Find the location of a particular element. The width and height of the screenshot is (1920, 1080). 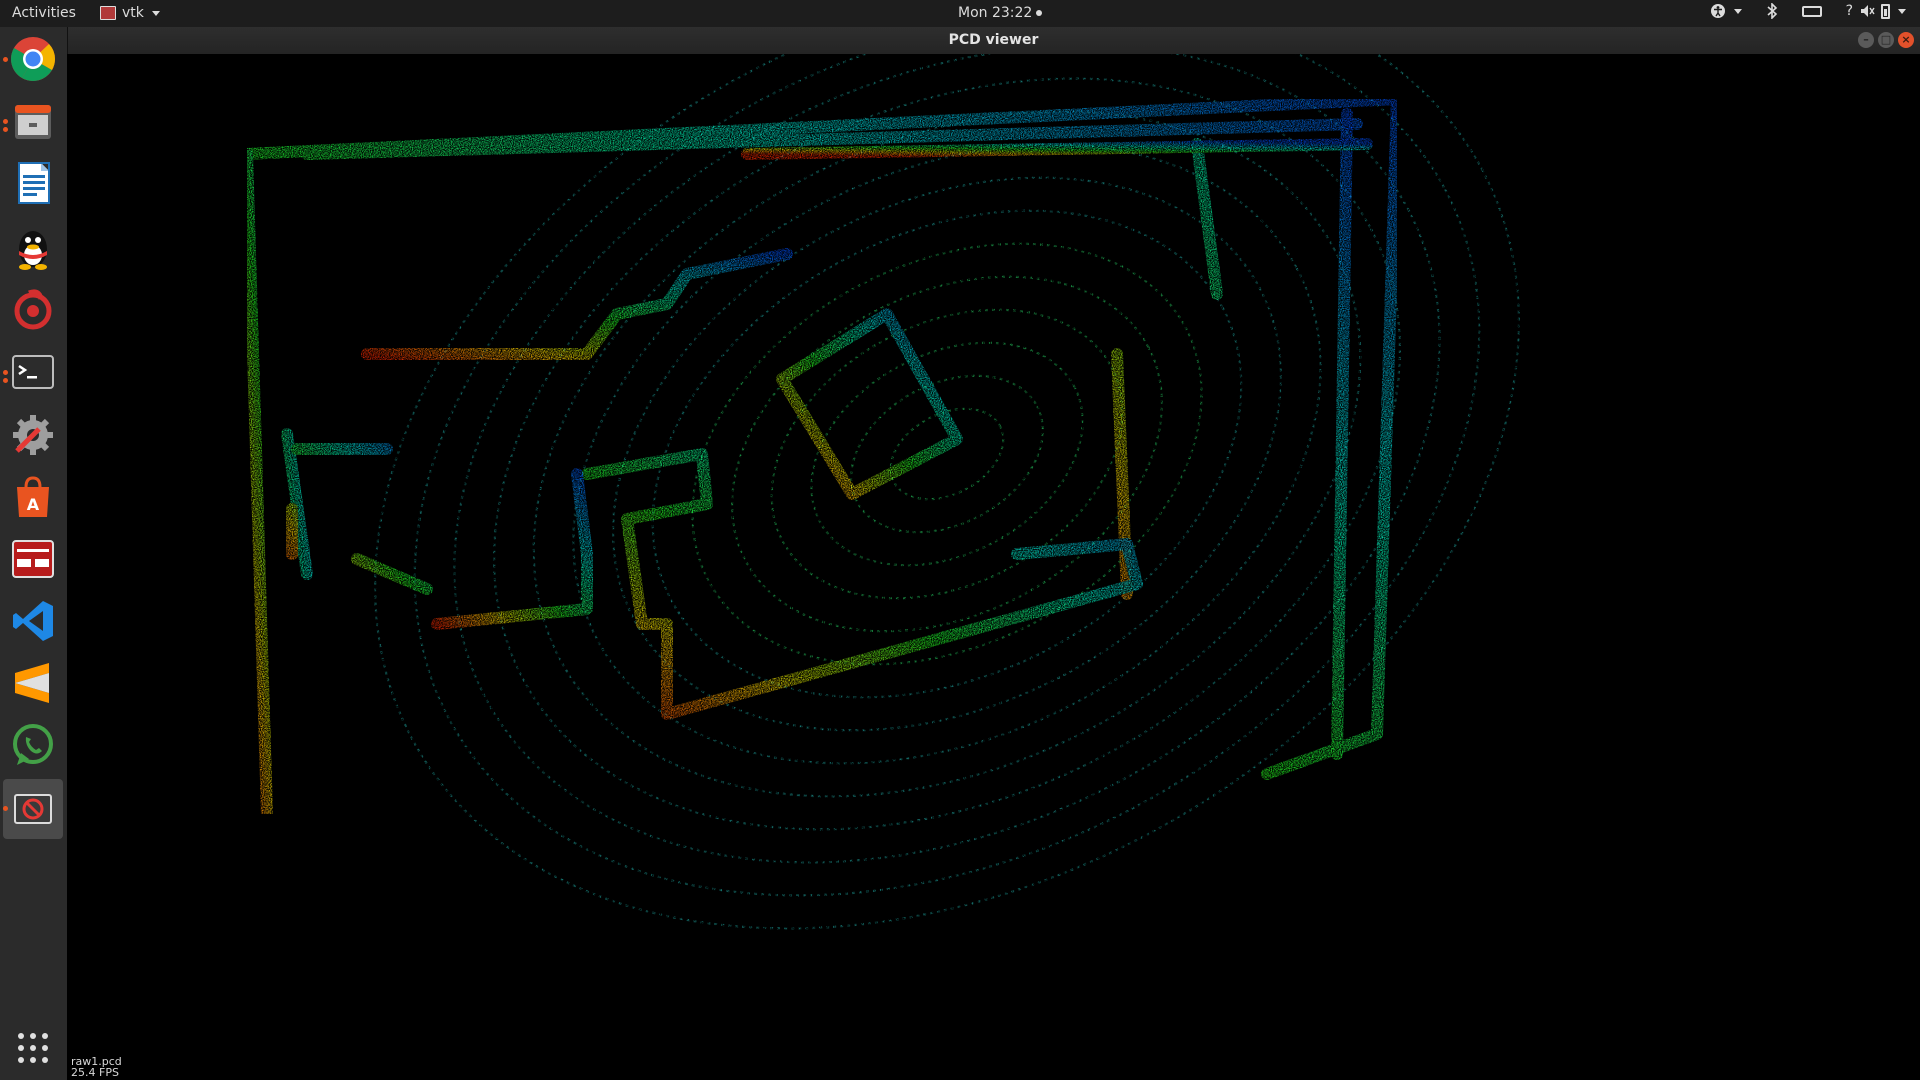

app-menu: vtk is located at coordinates (130, 13).